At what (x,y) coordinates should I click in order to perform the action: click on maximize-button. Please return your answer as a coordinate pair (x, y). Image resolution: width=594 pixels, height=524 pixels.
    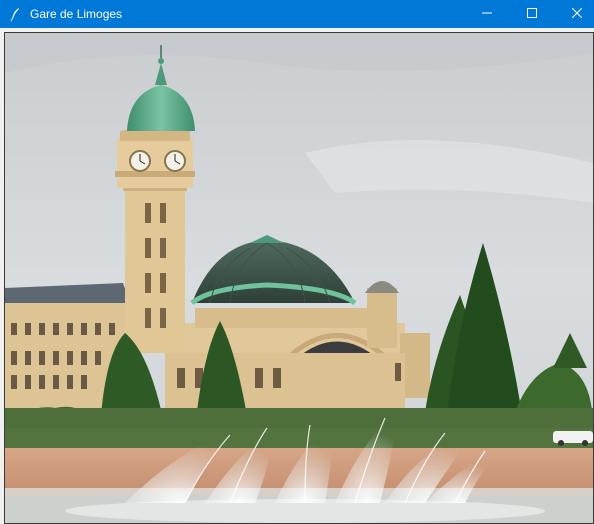
    Looking at the image, I should click on (531, 14).